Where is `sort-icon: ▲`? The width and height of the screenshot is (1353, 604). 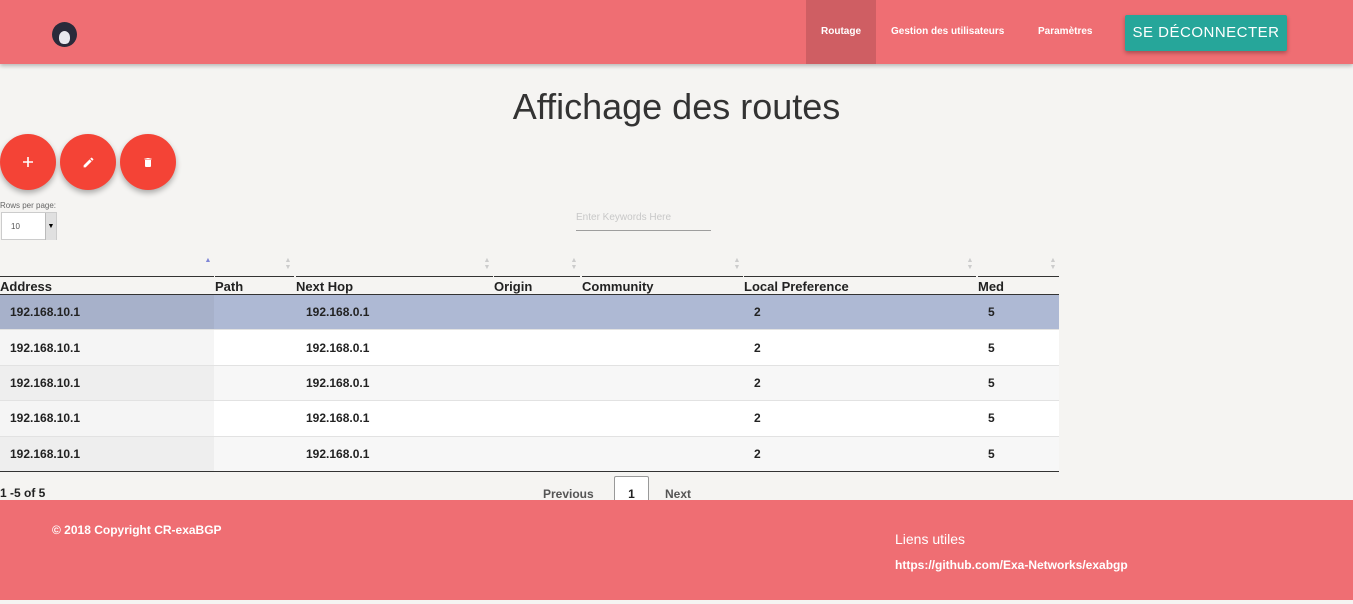 sort-icon: ▲ is located at coordinates (208, 260).